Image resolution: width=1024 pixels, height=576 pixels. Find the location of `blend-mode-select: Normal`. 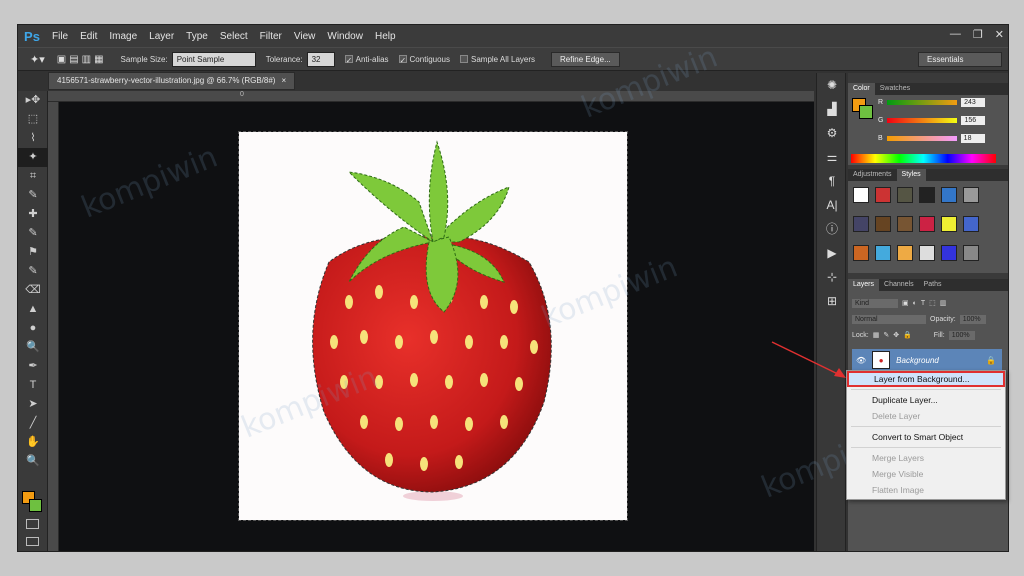

blend-mode-select: Normal is located at coordinates (889, 319).